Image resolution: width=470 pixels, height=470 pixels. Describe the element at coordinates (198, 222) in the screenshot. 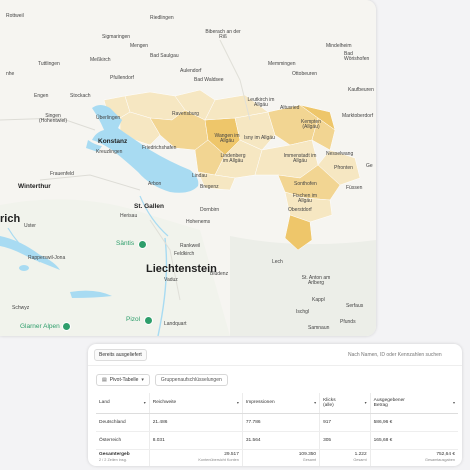

I see `place-label: Hohenems` at that location.